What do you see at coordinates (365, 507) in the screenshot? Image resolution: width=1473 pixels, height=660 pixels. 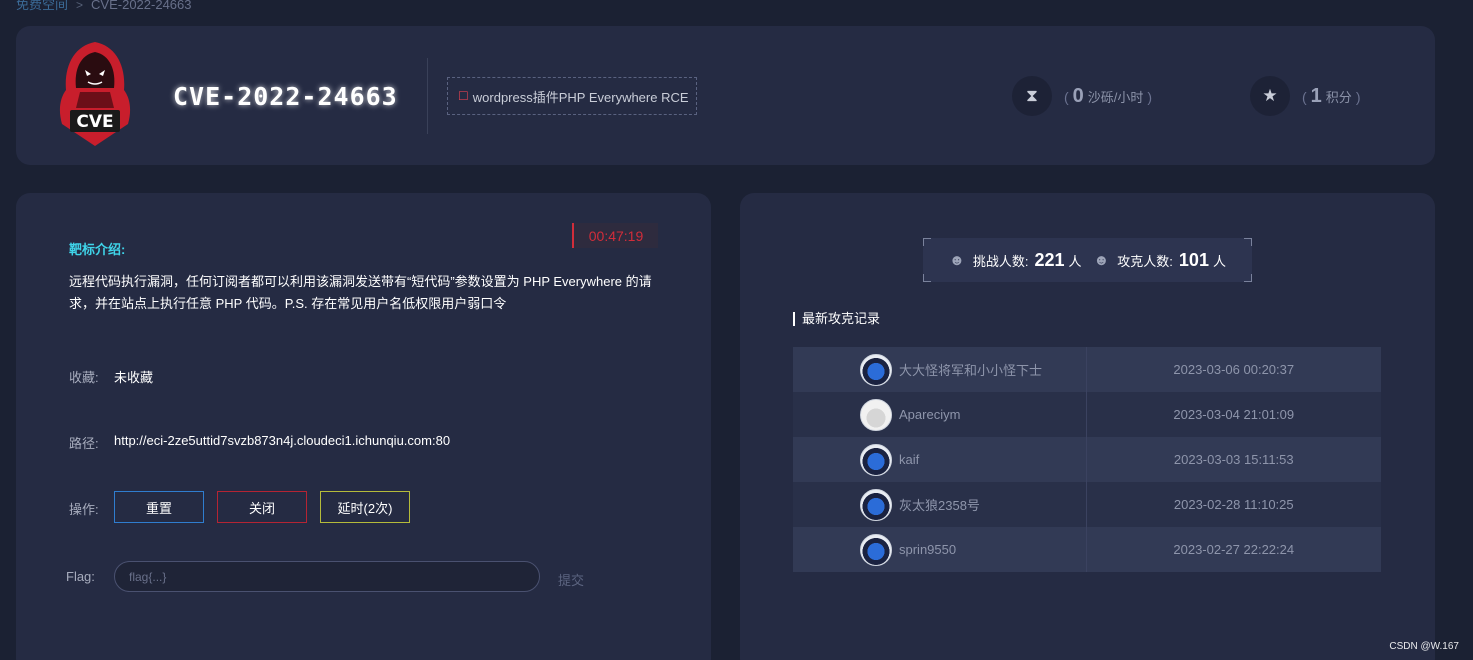 I see `delay-button: 延时(2次)` at bounding box center [365, 507].